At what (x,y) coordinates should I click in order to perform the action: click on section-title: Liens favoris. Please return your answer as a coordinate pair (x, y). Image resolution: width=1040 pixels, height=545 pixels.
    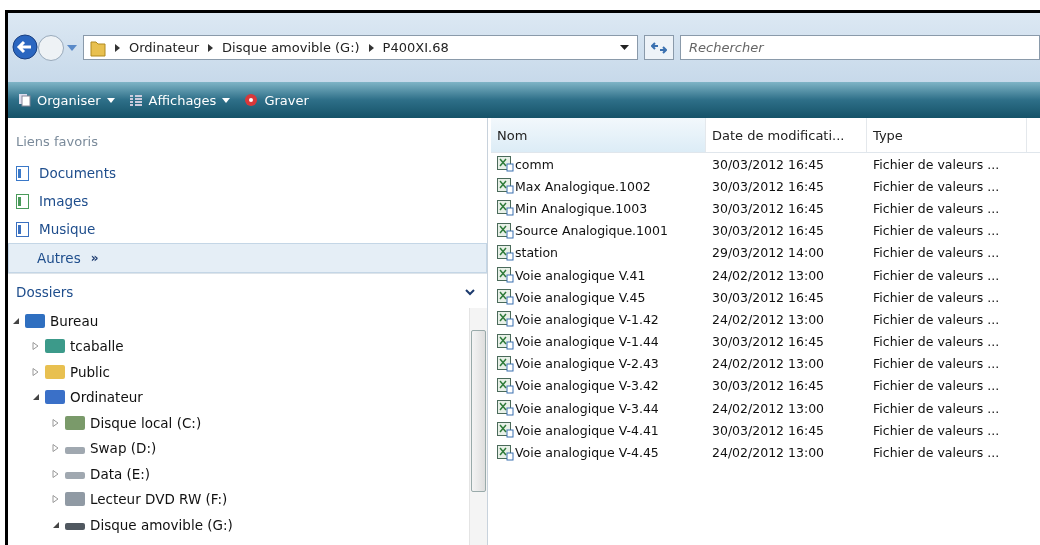
    Looking at the image, I should click on (57, 142).